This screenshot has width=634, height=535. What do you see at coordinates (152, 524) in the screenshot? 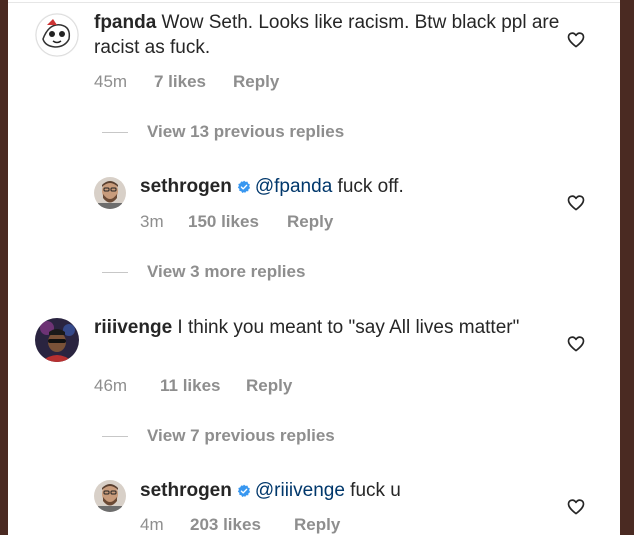
I see `timestamp: 4m` at bounding box center [152, 524].